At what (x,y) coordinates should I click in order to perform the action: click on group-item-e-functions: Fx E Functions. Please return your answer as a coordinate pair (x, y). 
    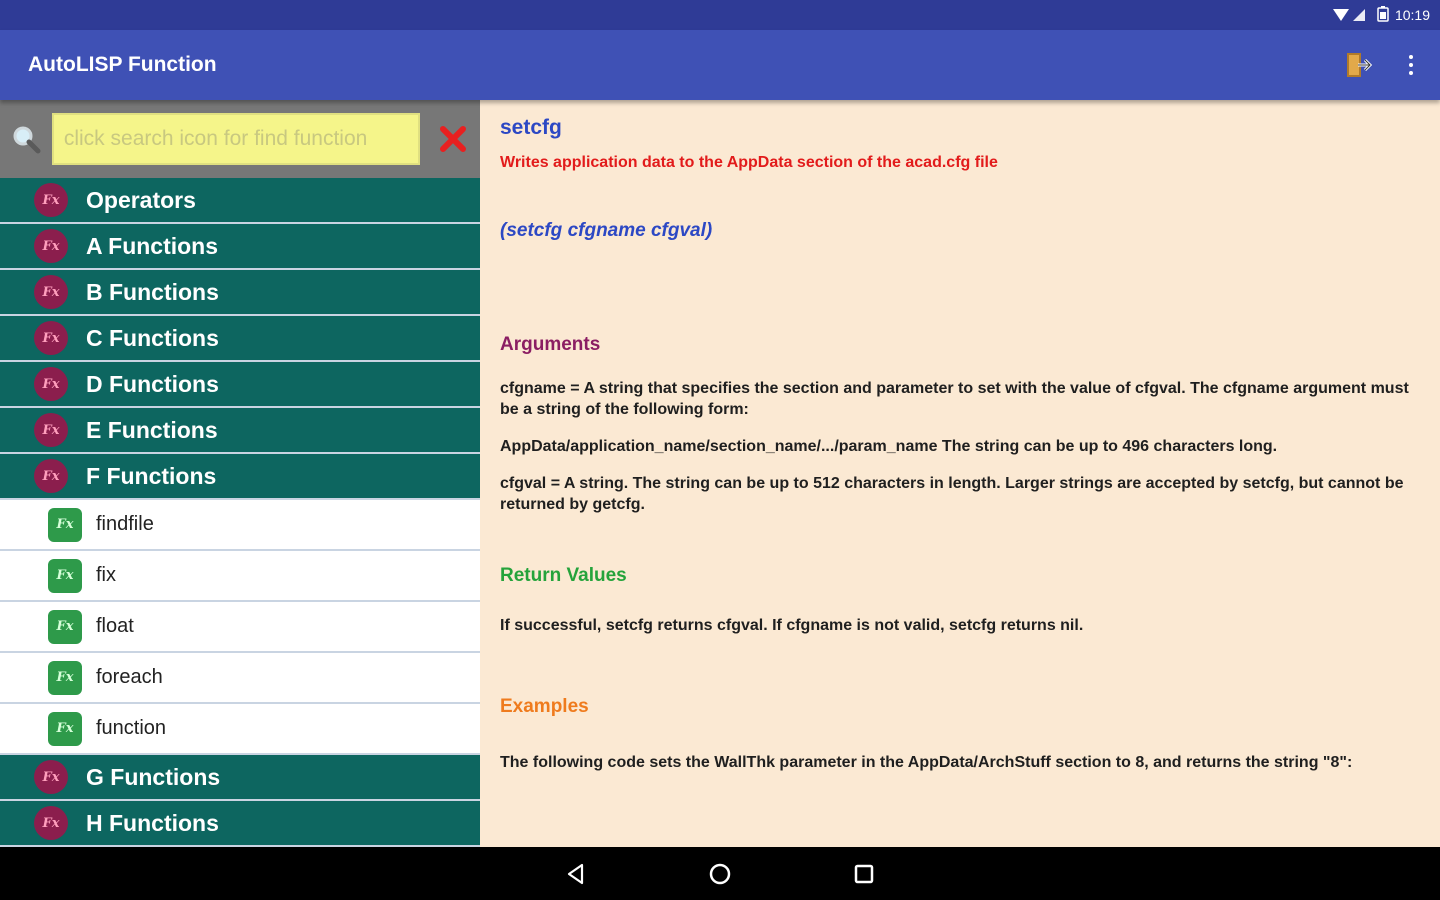
    Looking at the image, I should click on (240, 431).